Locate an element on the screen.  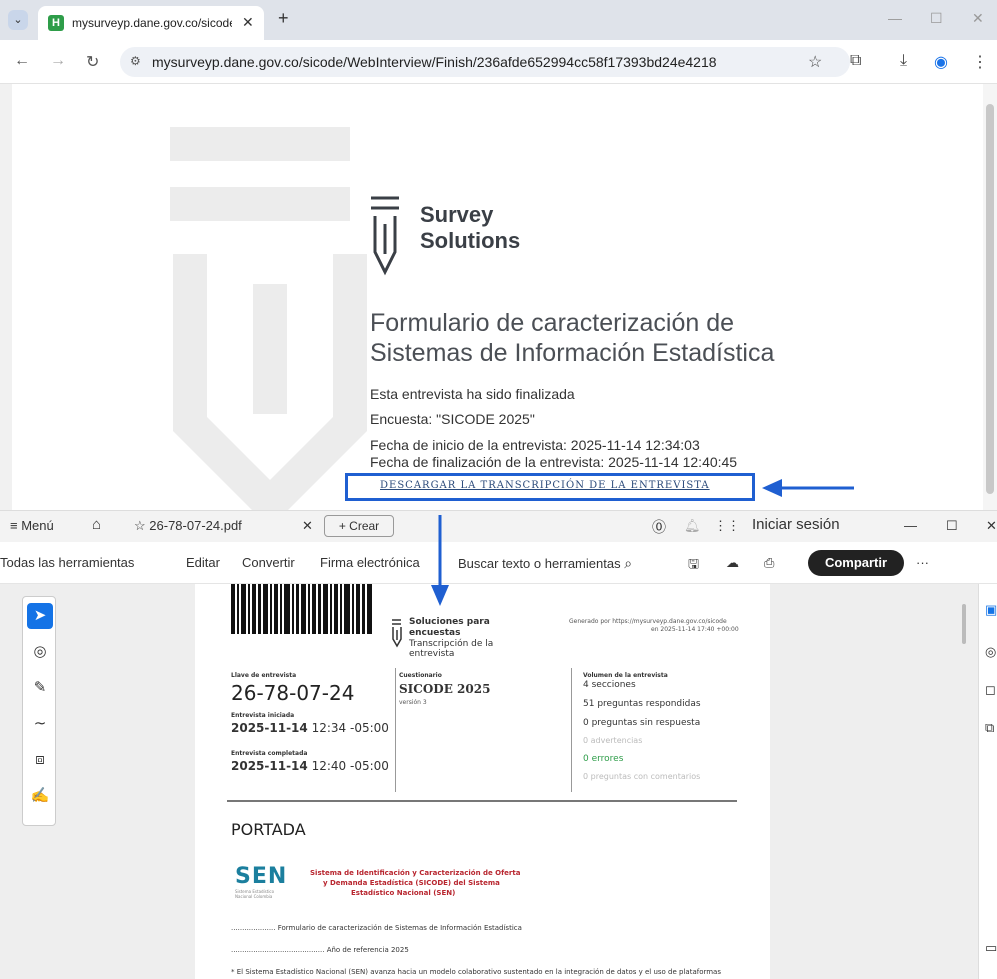
logo-line-1: Survey is located at coordinates (457, 214).